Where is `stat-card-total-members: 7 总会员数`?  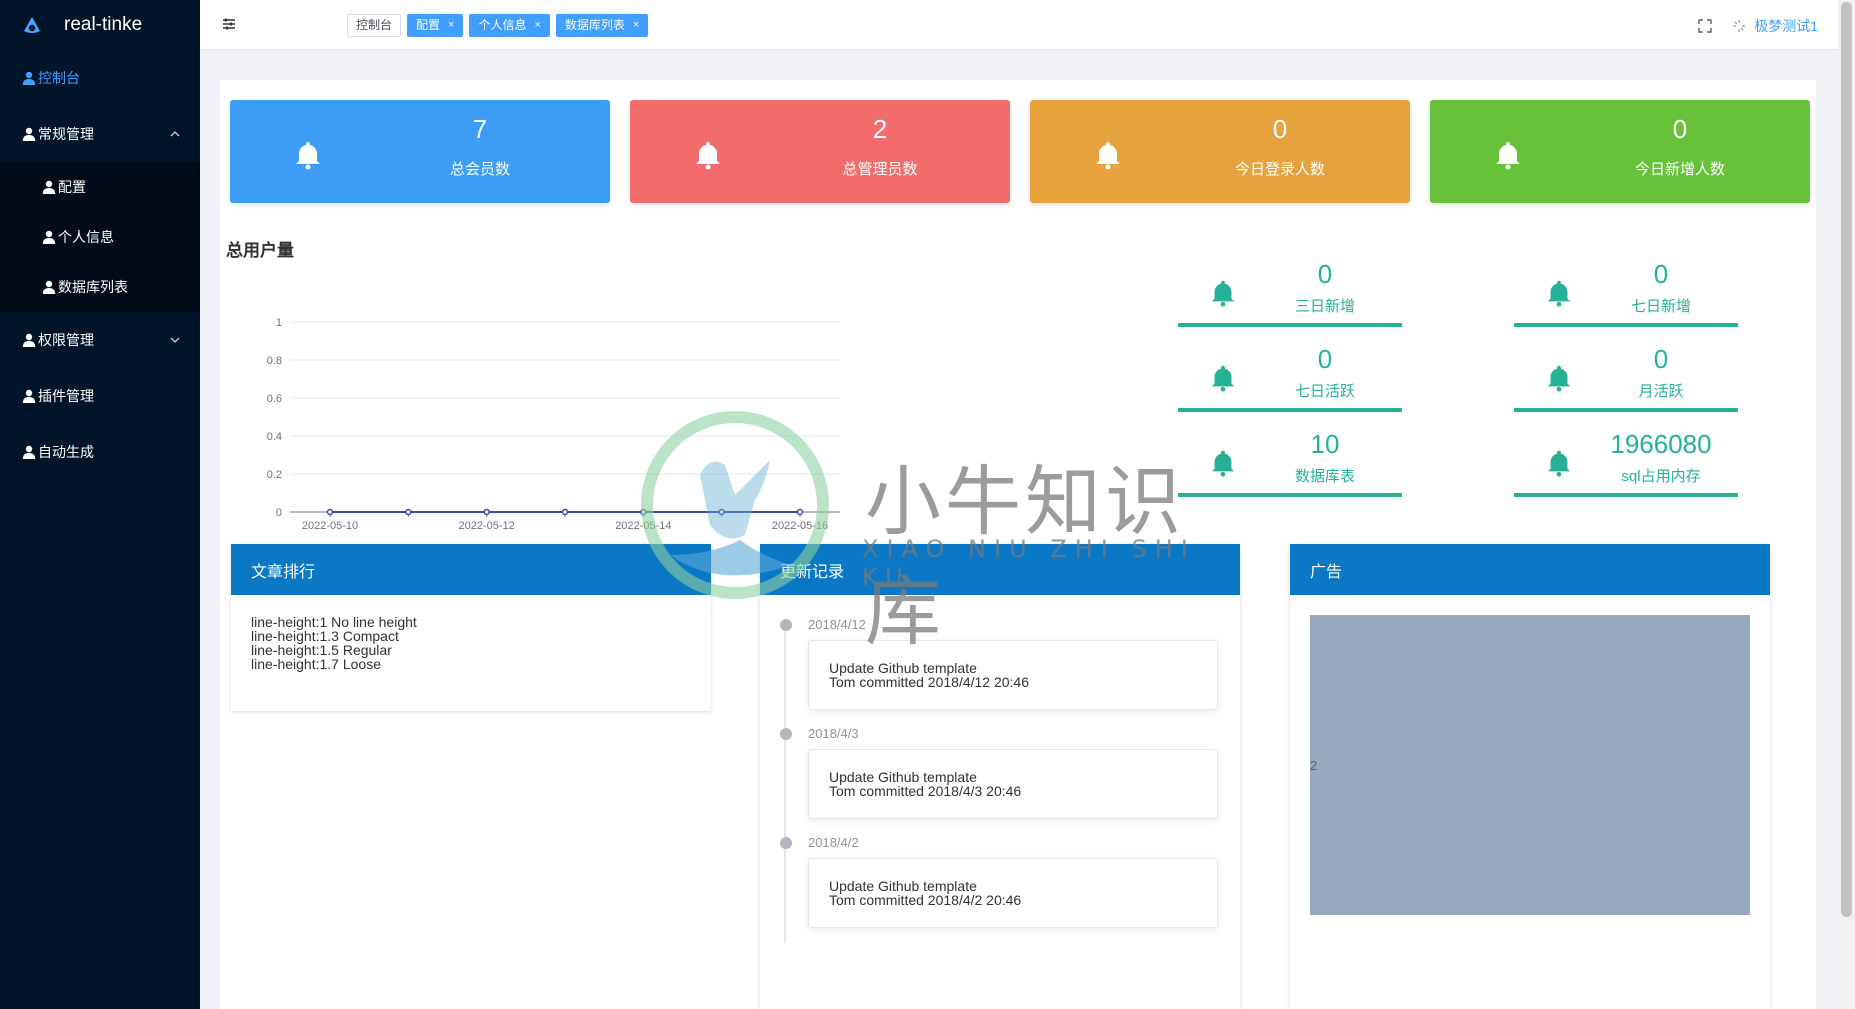 stat-card-total-members: 7 总会员数 is located at coordinates (420, 151).